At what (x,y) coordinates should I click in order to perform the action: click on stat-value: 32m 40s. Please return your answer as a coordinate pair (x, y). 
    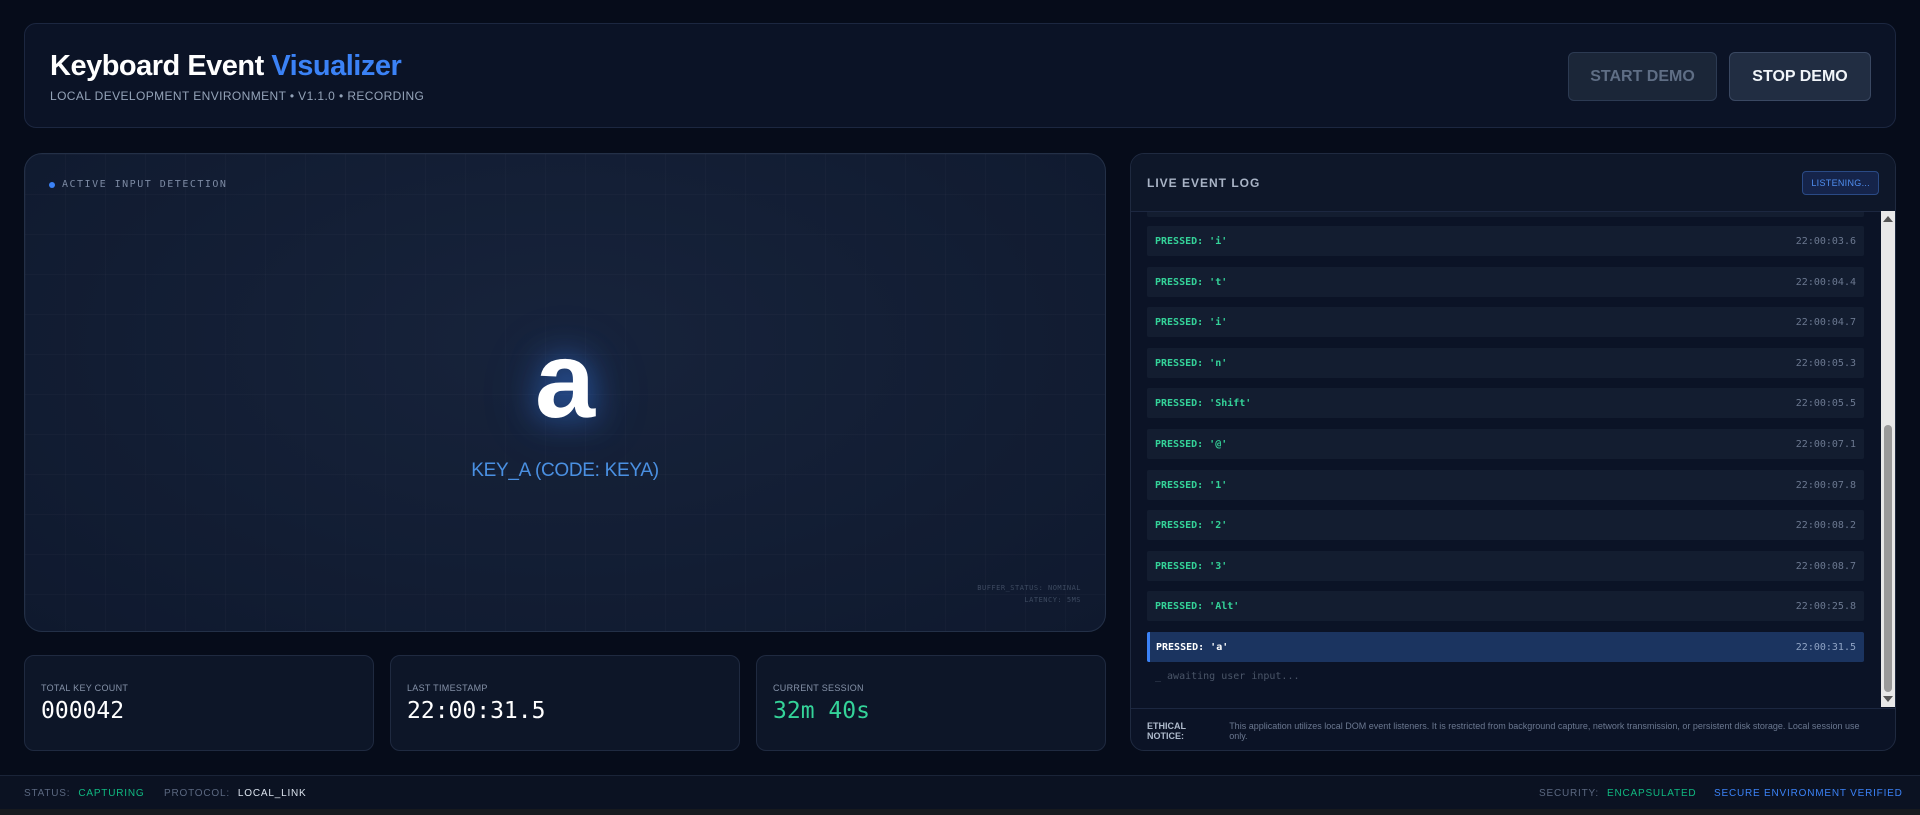
    Looking at the image, I should click on (821, 711).